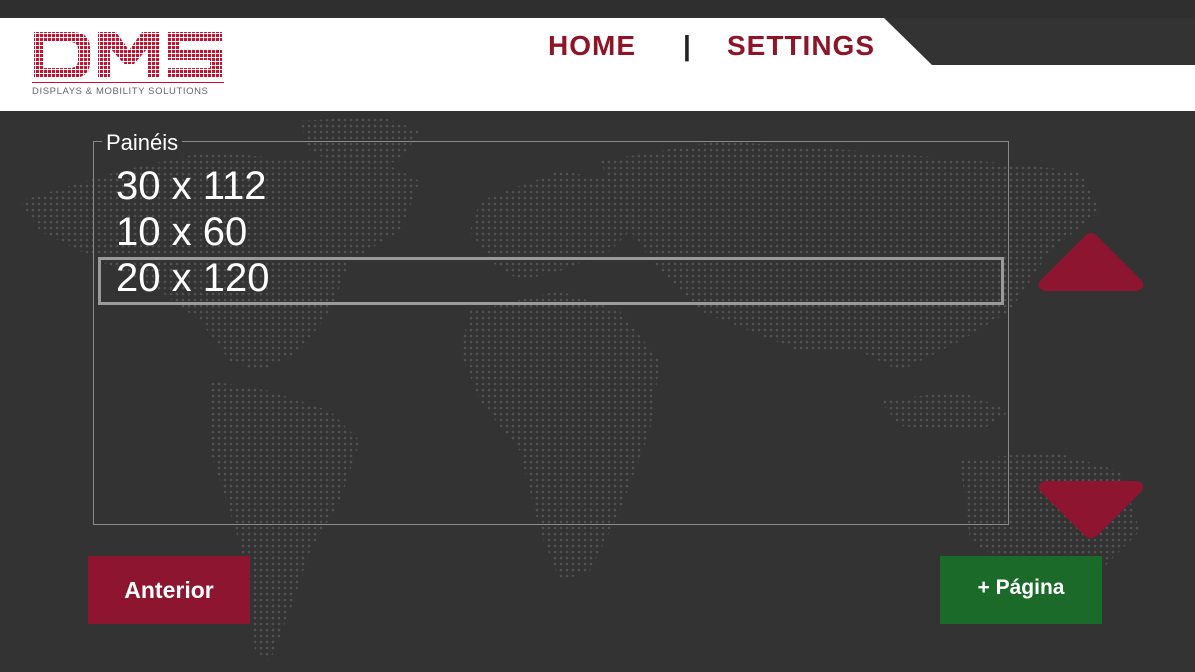 Image resolution: width=1195 pixels, height=672 pixels. Describe the element at coordinates (801, 46) in the screenshot. I see `nav-settings-link: SETTINGS` at that location.